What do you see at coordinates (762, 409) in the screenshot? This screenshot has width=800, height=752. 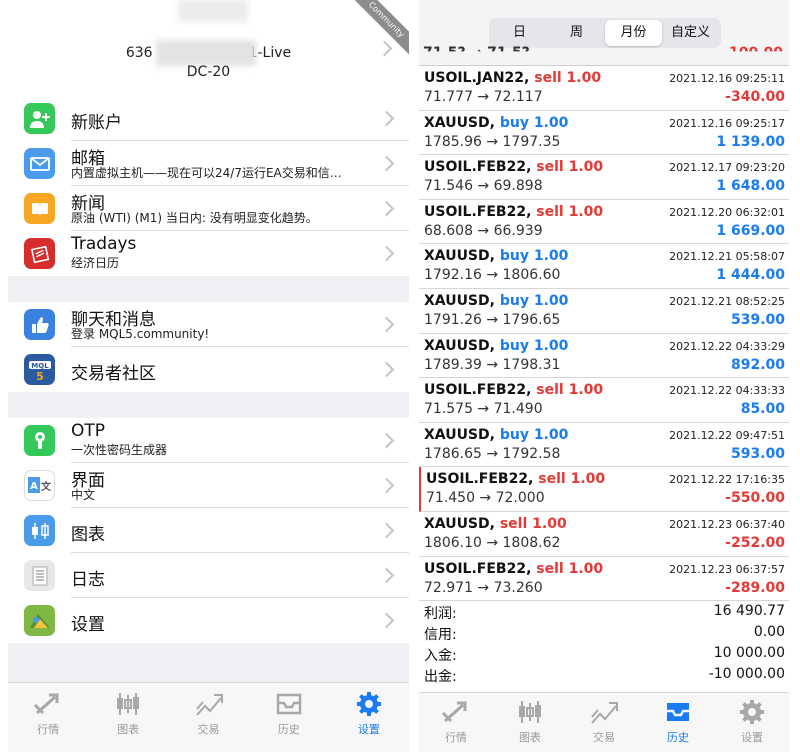 I see `deal-profit: 85.00` at bounding box center [762, 409].